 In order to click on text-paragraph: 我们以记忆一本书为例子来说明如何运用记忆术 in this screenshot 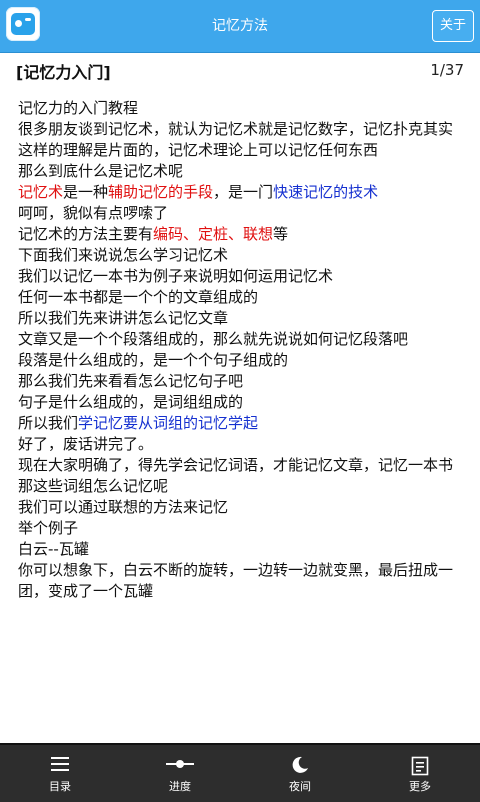, I will do `click(242, 276)`.